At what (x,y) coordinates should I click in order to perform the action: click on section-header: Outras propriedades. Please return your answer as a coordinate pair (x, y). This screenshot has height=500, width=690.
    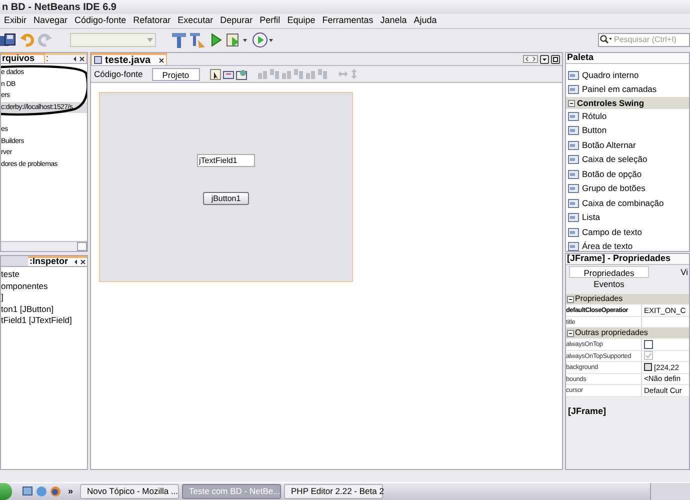
    Looking at the image, I should click on (627, 333).